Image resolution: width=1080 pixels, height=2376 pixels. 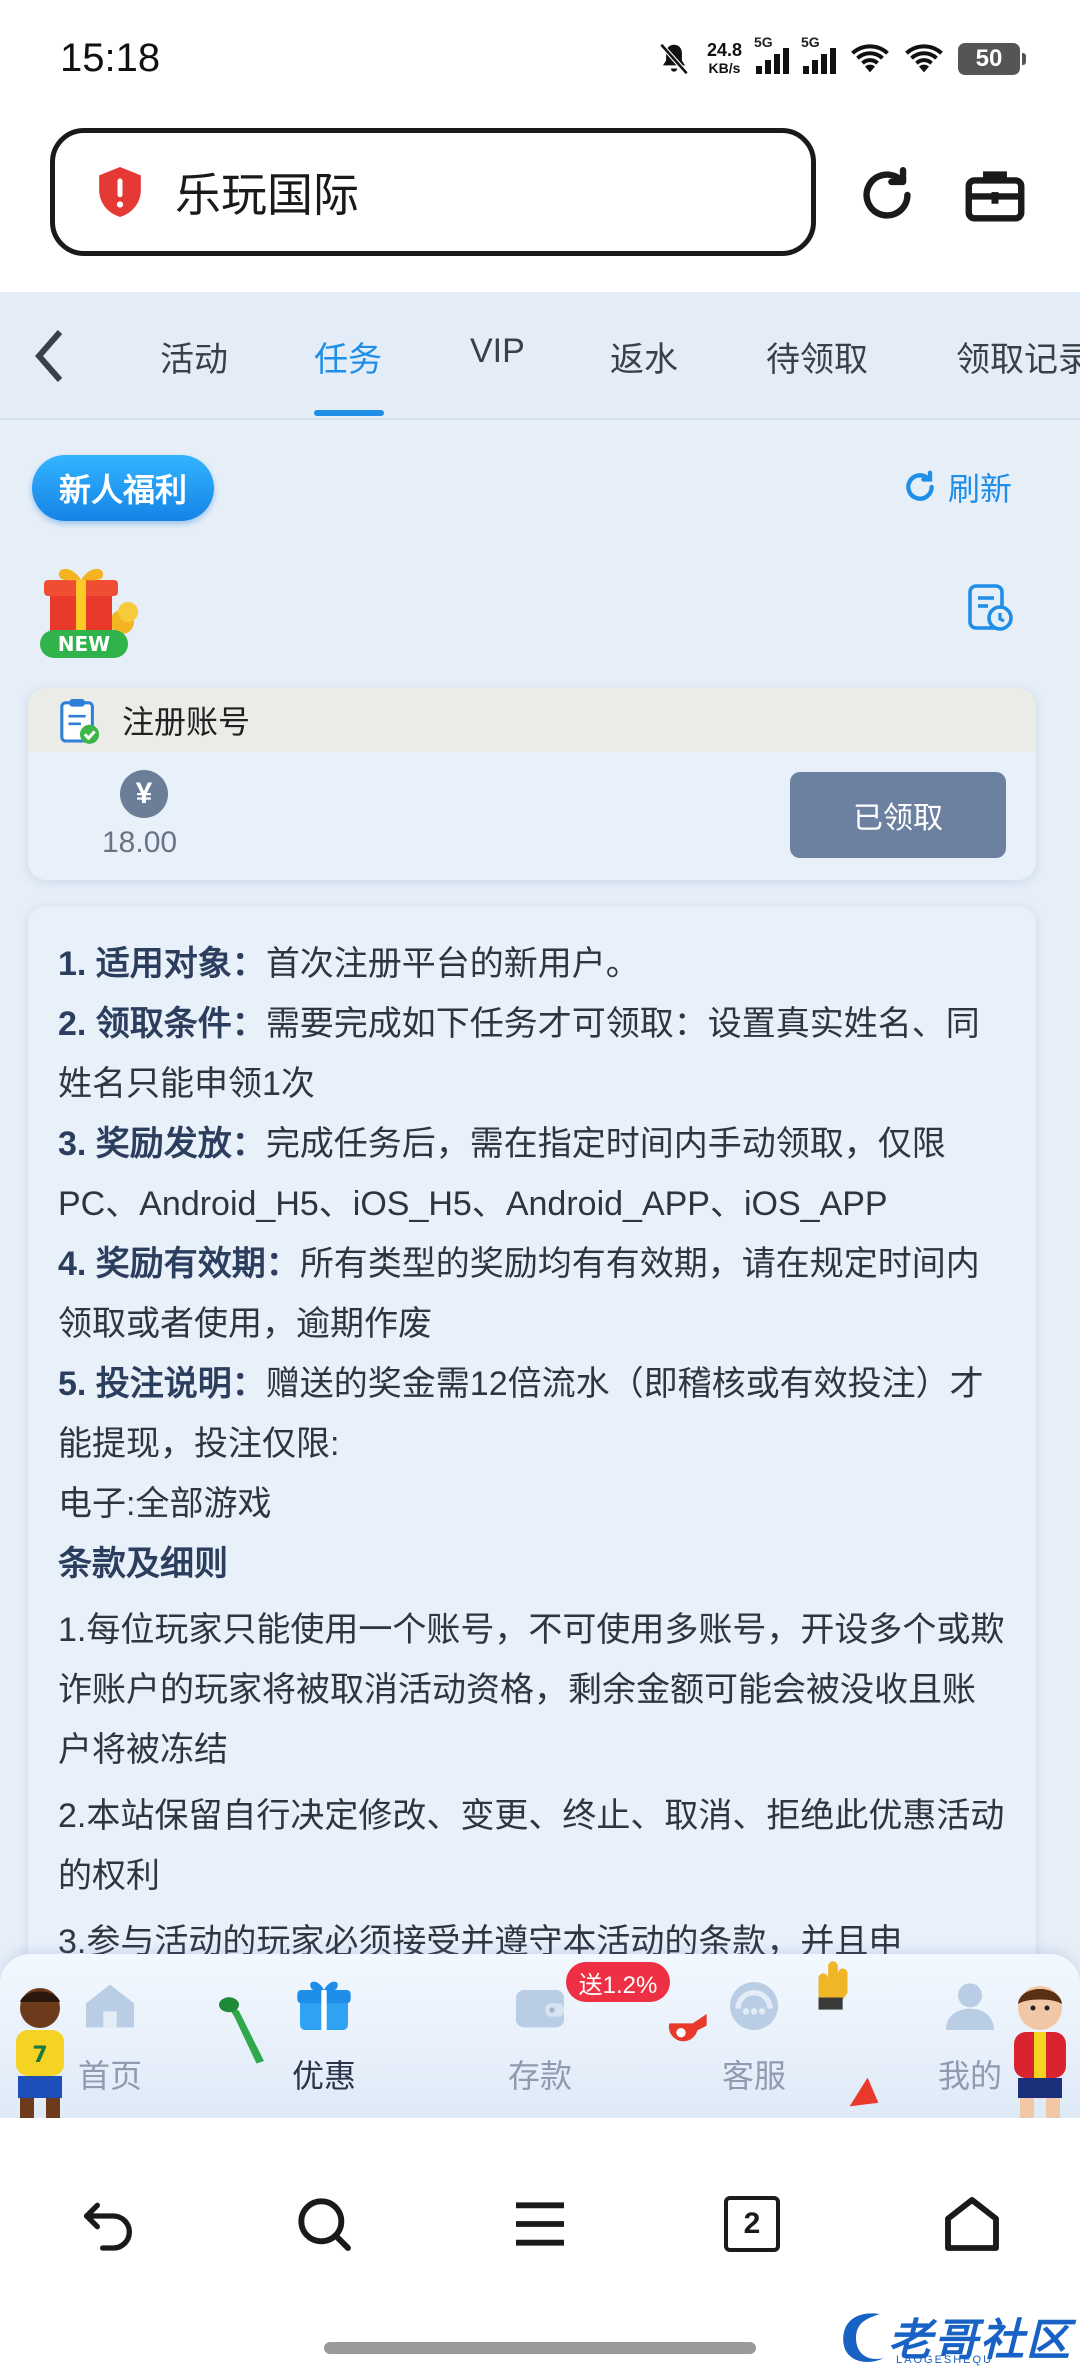 What do you see at coordinates (48, 356) in the screenshot?
I see `back-chevron-icon` at bounding box center [48, 356].